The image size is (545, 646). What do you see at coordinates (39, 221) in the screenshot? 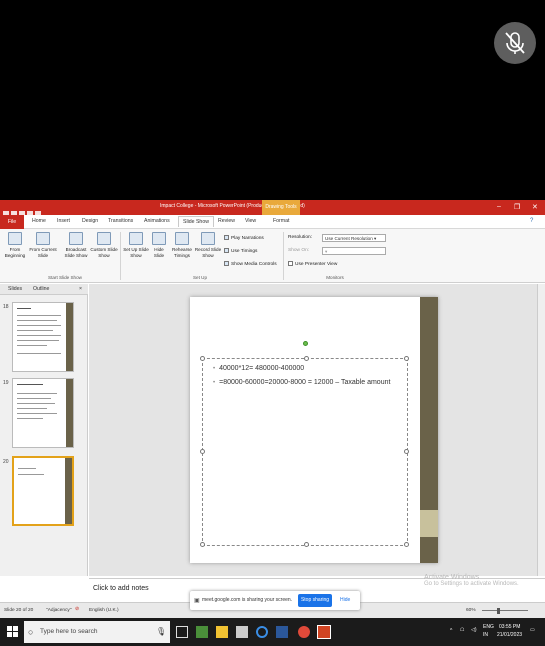
I see `tab-home: Home` at bounding box center [39, 221].